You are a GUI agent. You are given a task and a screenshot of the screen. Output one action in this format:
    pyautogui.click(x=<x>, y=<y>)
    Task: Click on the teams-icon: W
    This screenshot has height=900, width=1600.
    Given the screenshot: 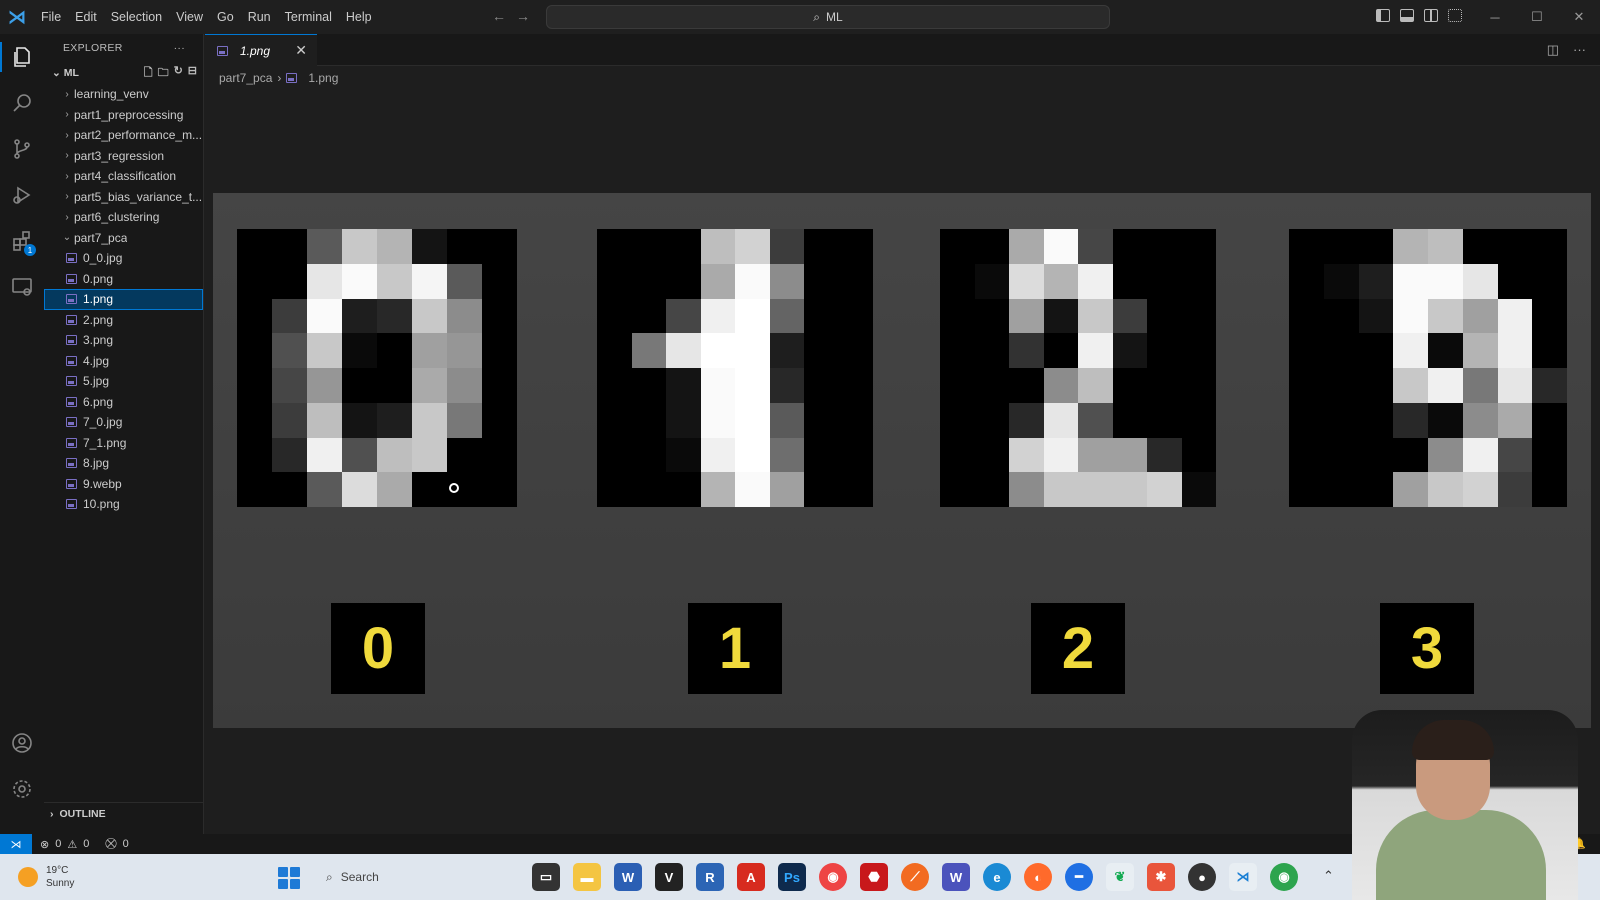 What is the action you would take?
    pyautogui.click(x=956, y=877)
    